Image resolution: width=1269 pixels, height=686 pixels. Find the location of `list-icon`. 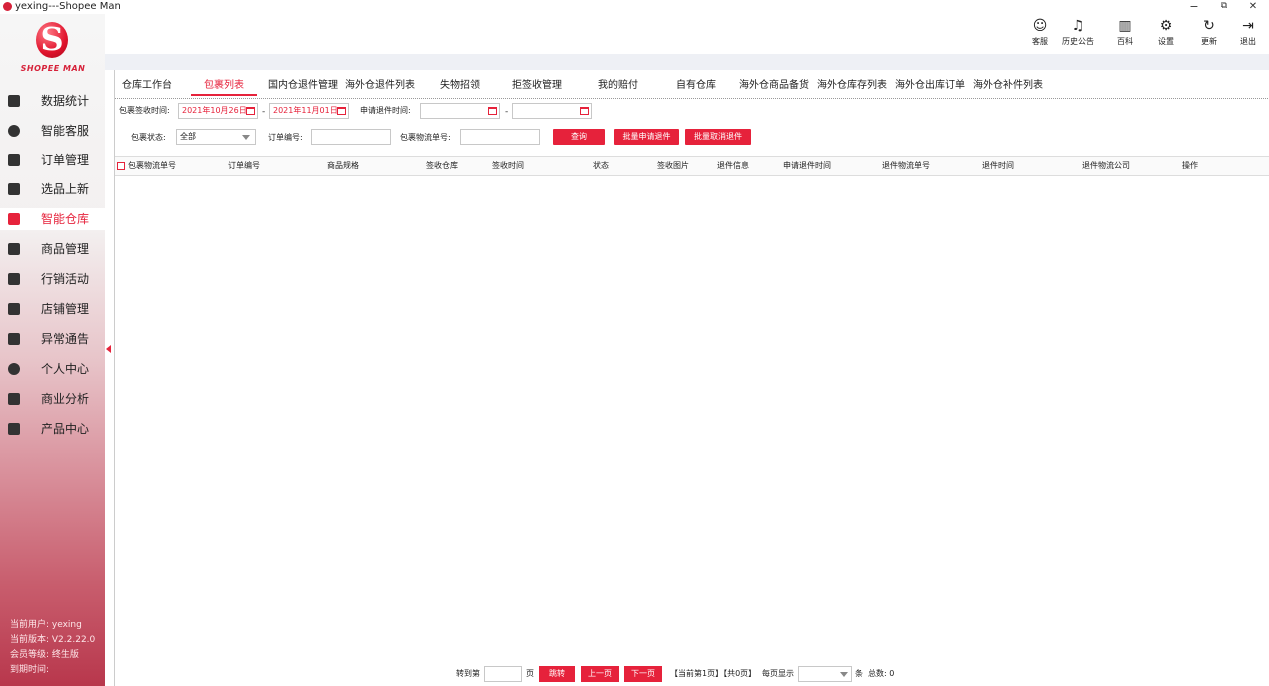

list-icon is located at coordinates (14, 279).